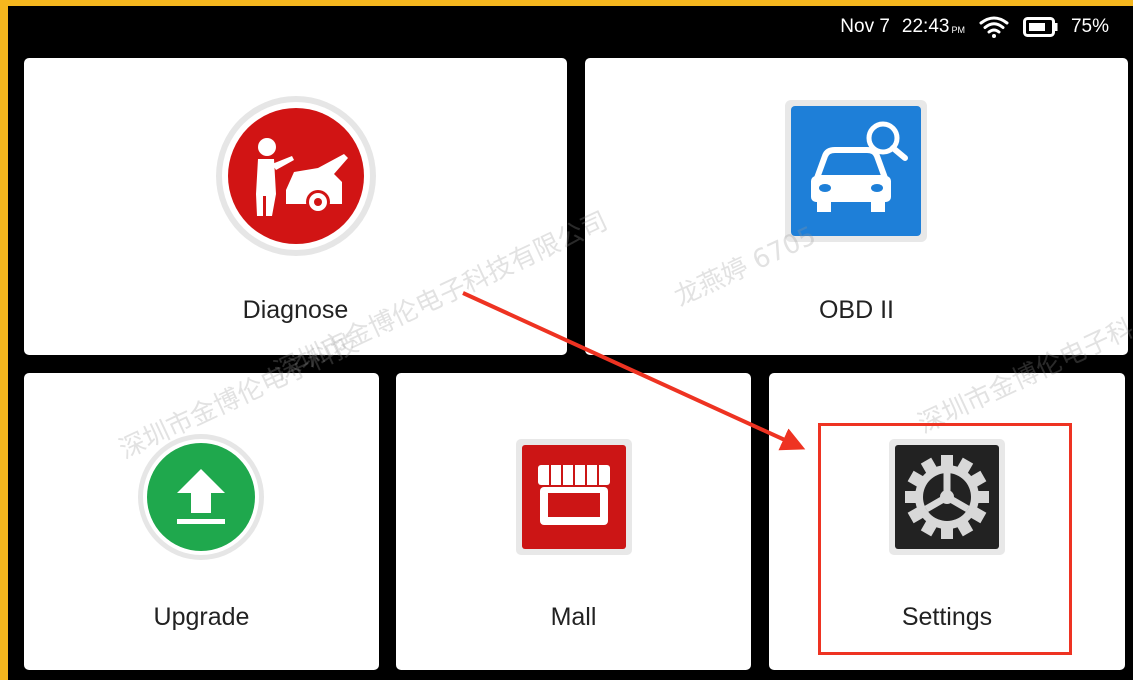 This screenshot has width=1133, height=680. I want to click on mall-tile: Mall, so click(573, 521).